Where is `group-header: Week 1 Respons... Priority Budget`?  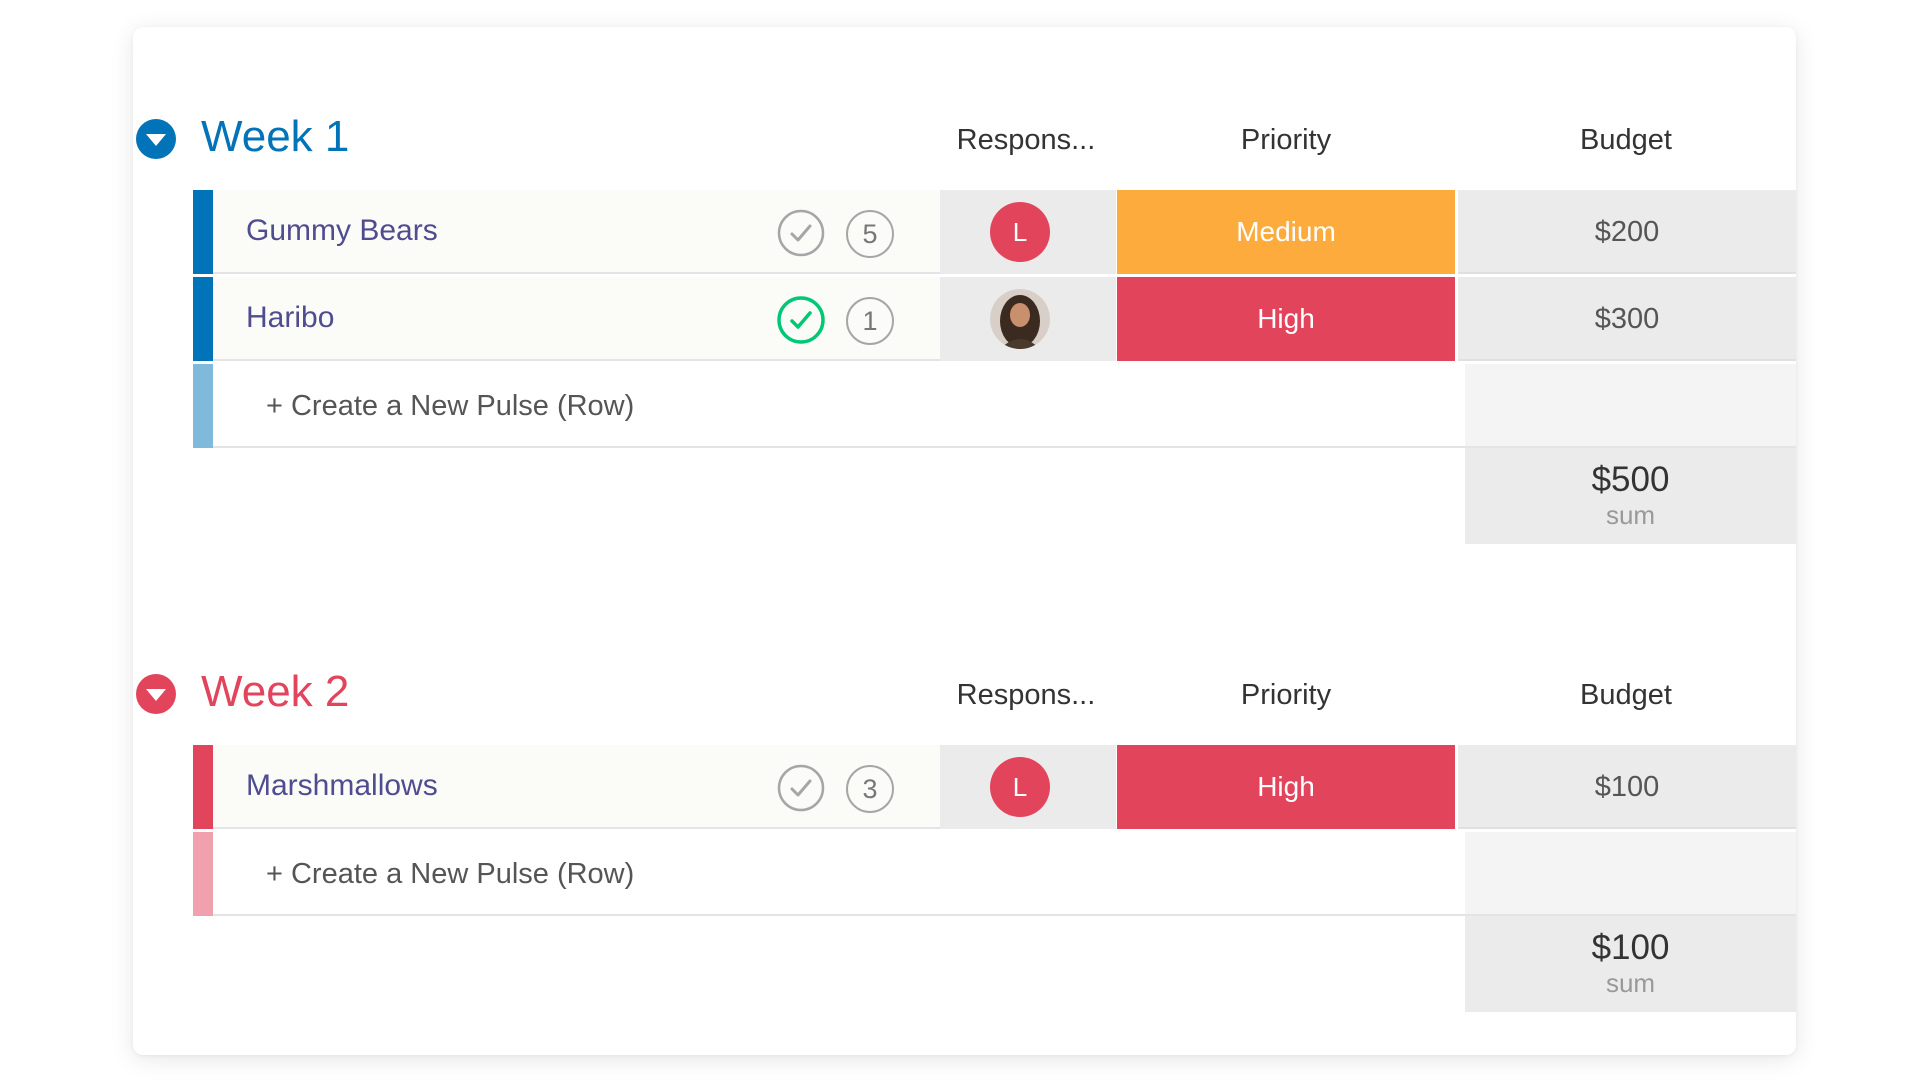
group-header: Week 1 Respons... Priority Budget is located at coordinates (964, 137).